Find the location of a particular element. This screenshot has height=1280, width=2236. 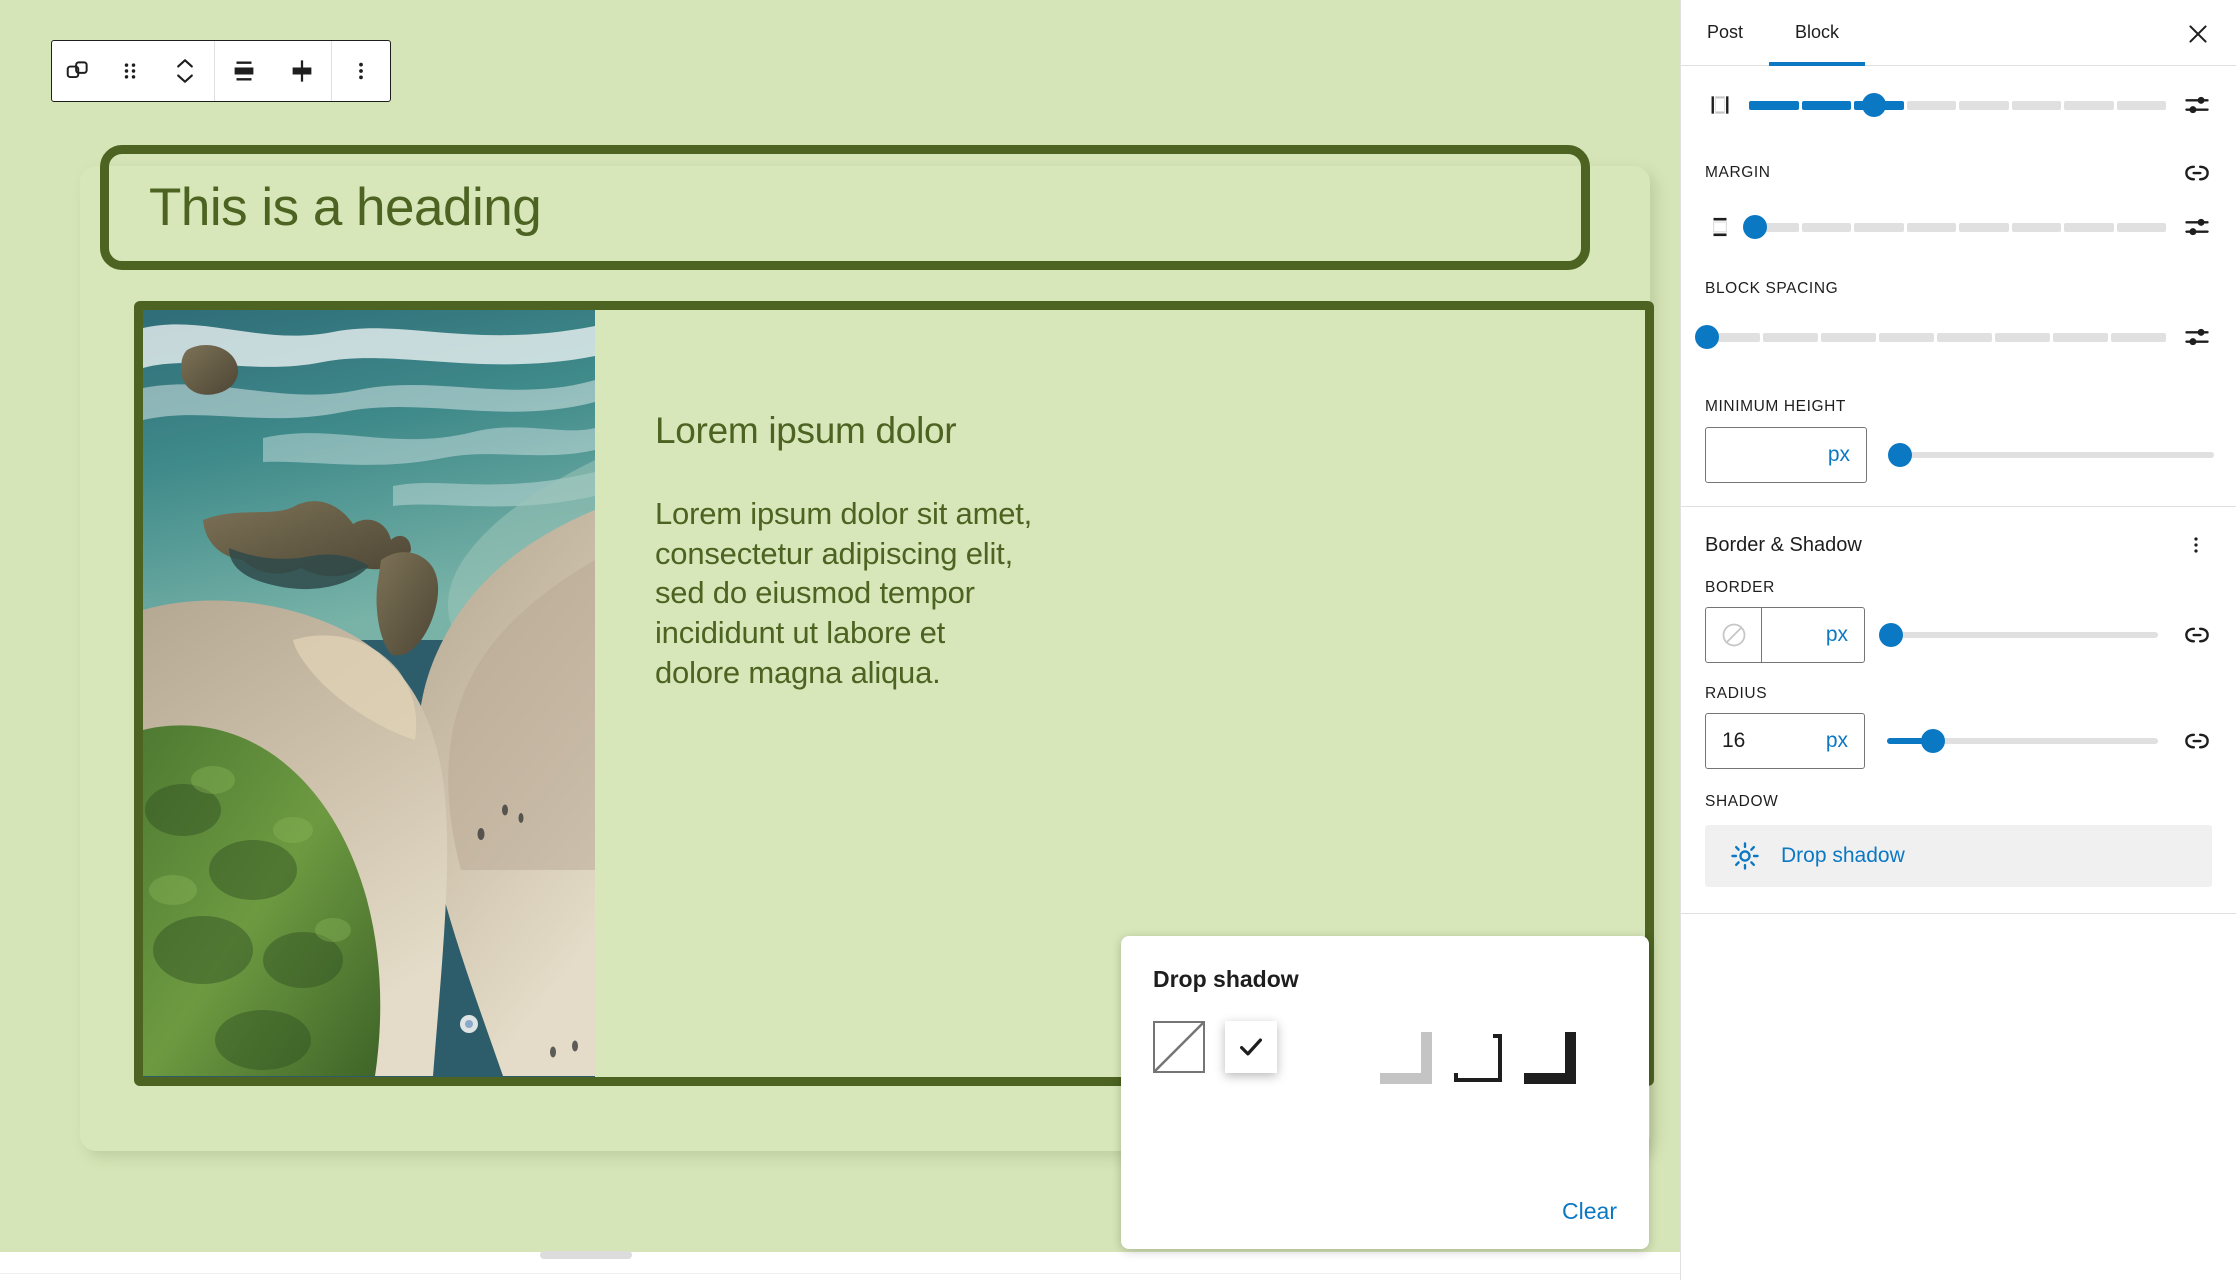

shadow-swatch-none is located at coordinates (1179, 1047).